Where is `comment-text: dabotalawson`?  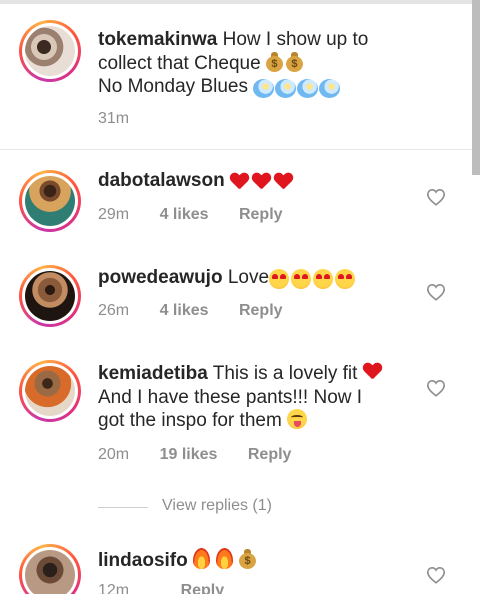
comment-text: dabotalawson is located at coordinates (197, 182).